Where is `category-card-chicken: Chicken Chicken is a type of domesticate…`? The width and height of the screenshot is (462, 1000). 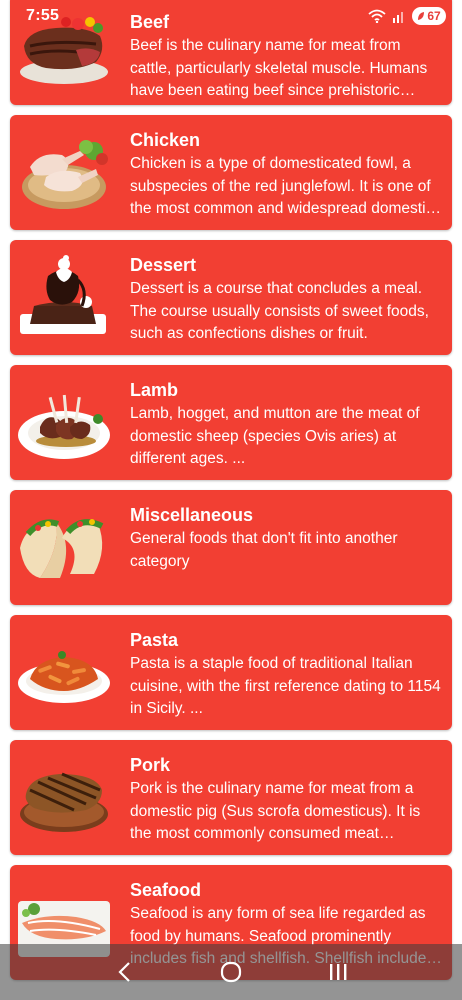
category-card-chicken: Chicken Chicken is a type of domesticate… is located at coordinates (231, 172).